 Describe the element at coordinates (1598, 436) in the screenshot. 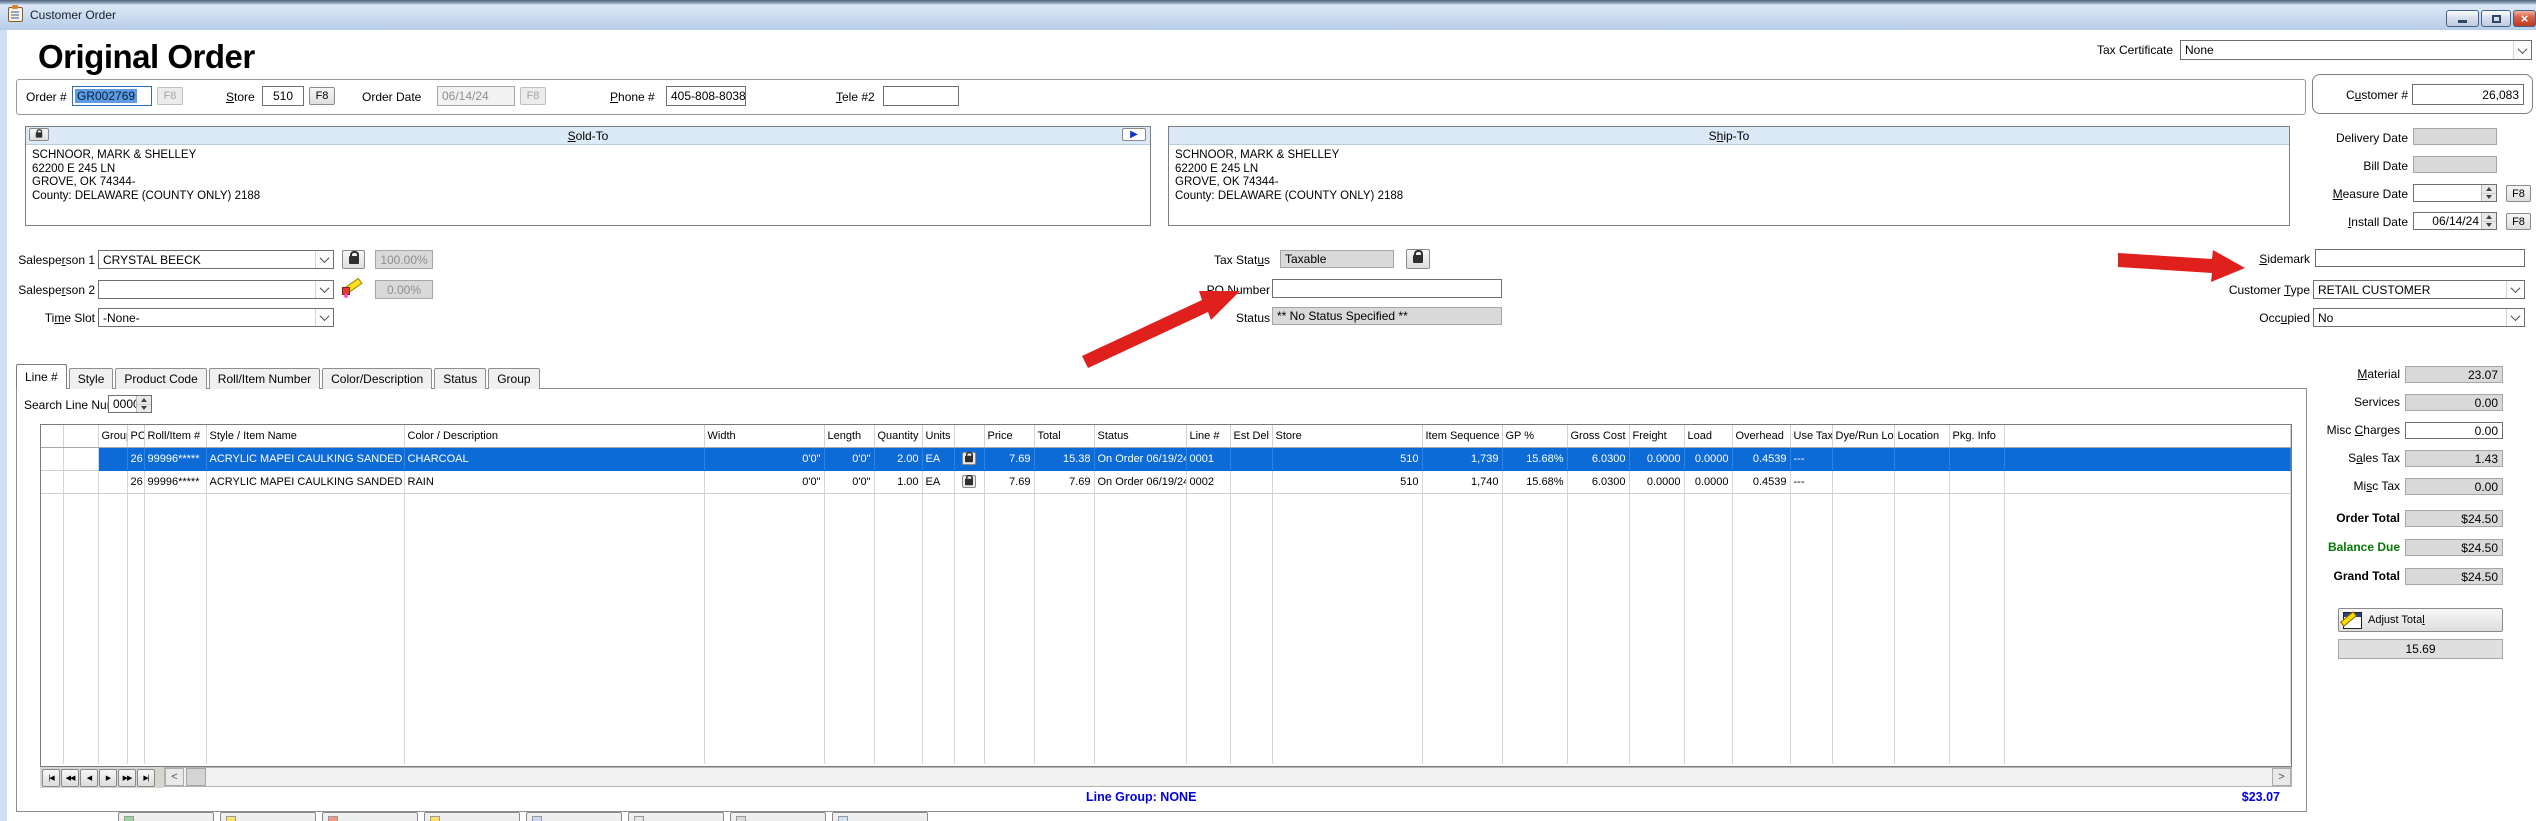

I see `grid-column-header: Gross Cost` at that location.